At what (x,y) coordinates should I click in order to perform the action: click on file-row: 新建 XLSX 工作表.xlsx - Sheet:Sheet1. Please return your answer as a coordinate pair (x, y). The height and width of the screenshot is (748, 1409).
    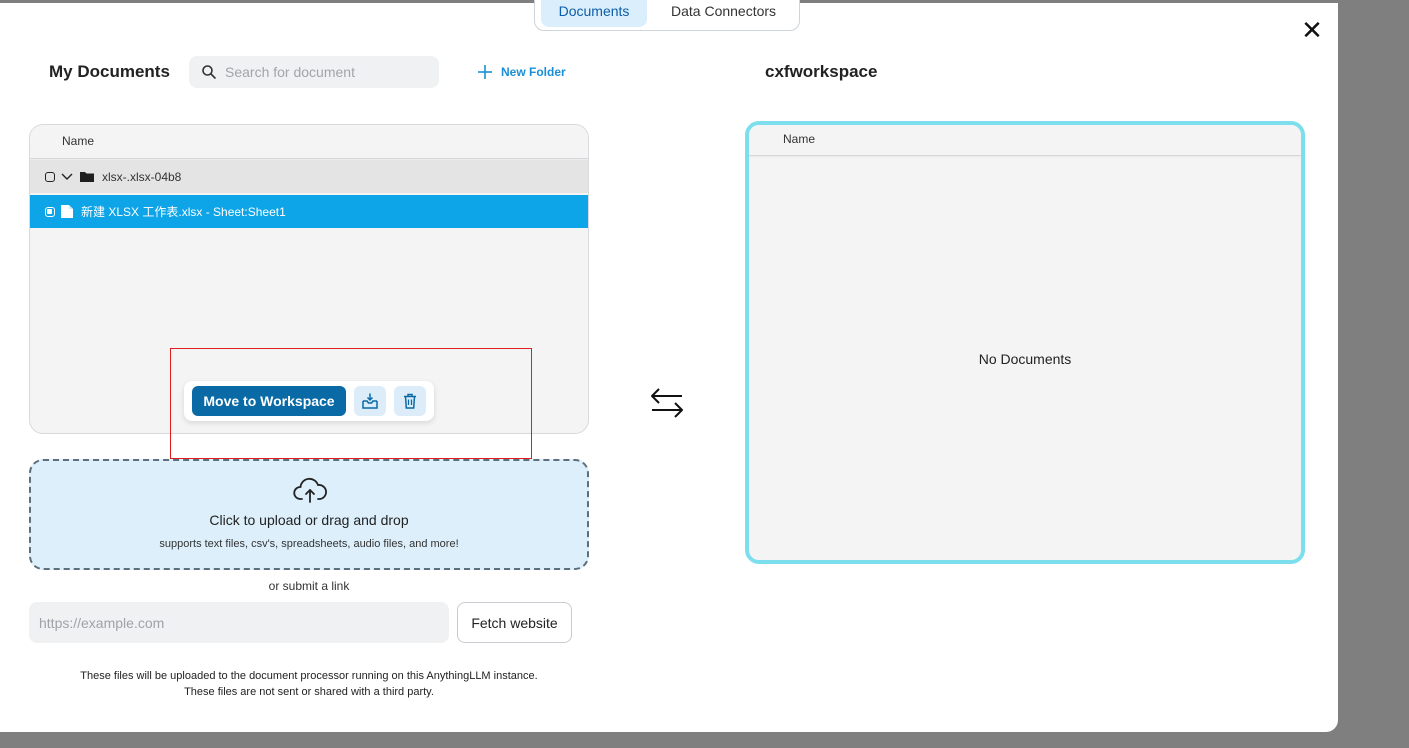
    Looking at the image, I should click on (309, 211).